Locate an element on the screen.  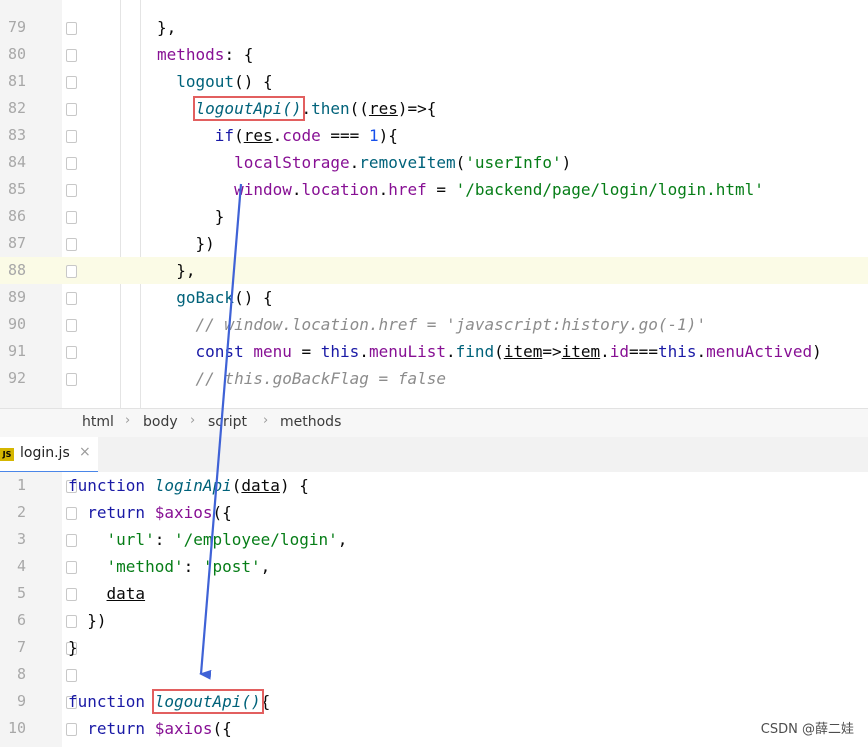
code-token: === is located at coordinates (344, 135).